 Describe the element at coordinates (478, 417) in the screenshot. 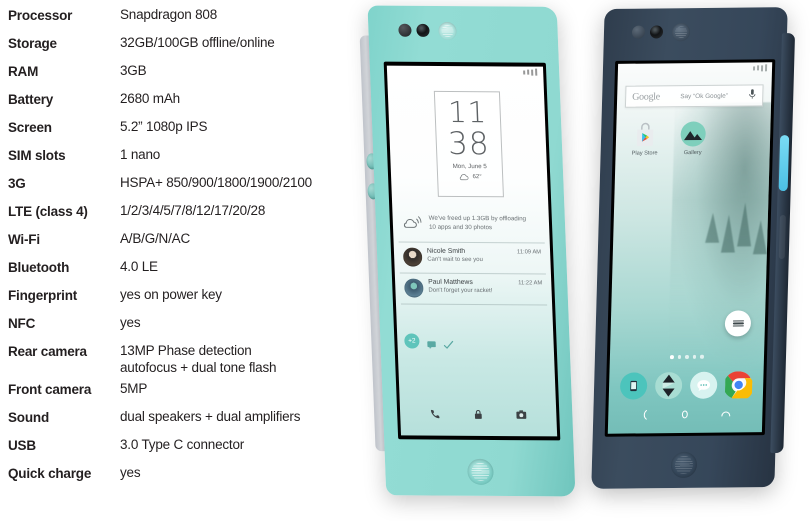

I see `lock-icon` at that location.